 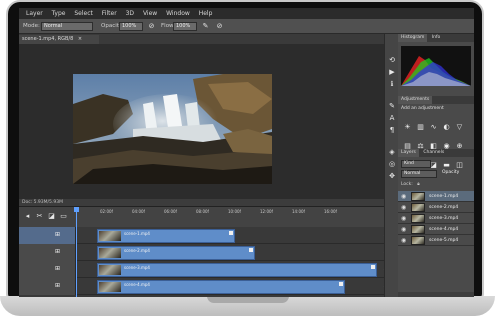 I want to click on info-icon: ℹ, so click(x=392, y=84).